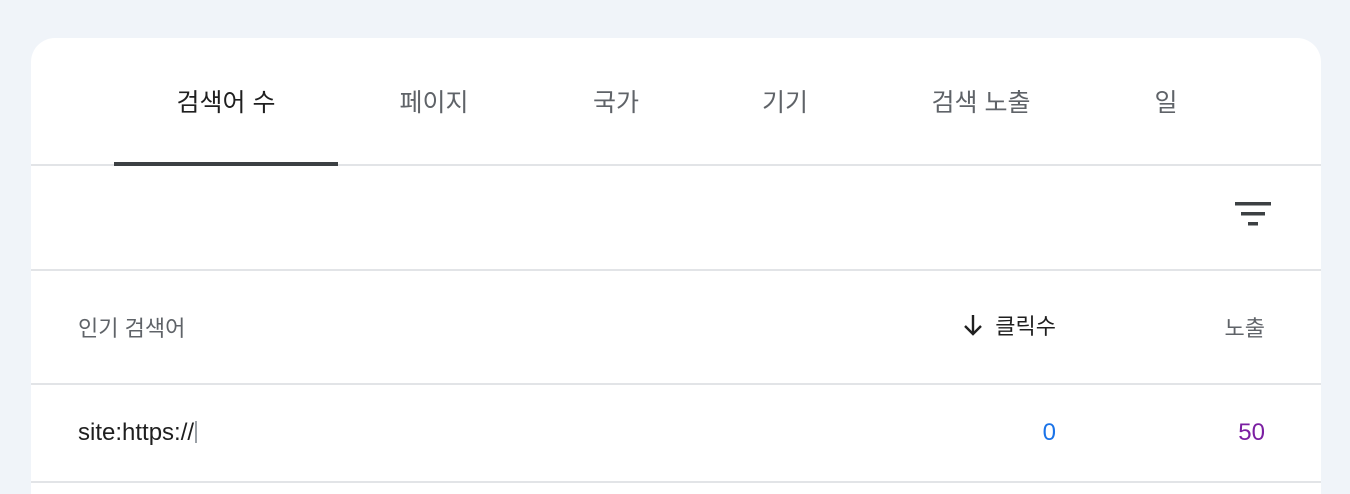  Describe the element at coordinates (1245, 327) in the screenshot. I see `column-header-impressions: 노출` at that location.